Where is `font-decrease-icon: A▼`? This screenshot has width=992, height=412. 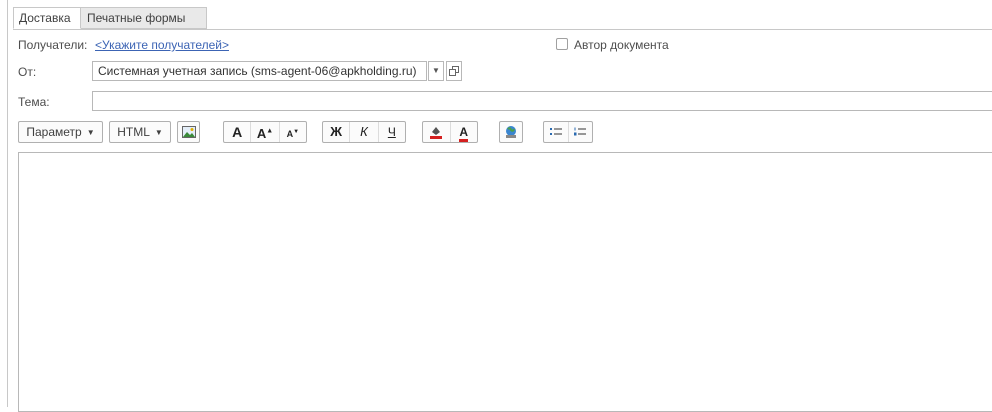
font-decrease-icon: A▼ is located at coordinates (293, 134).